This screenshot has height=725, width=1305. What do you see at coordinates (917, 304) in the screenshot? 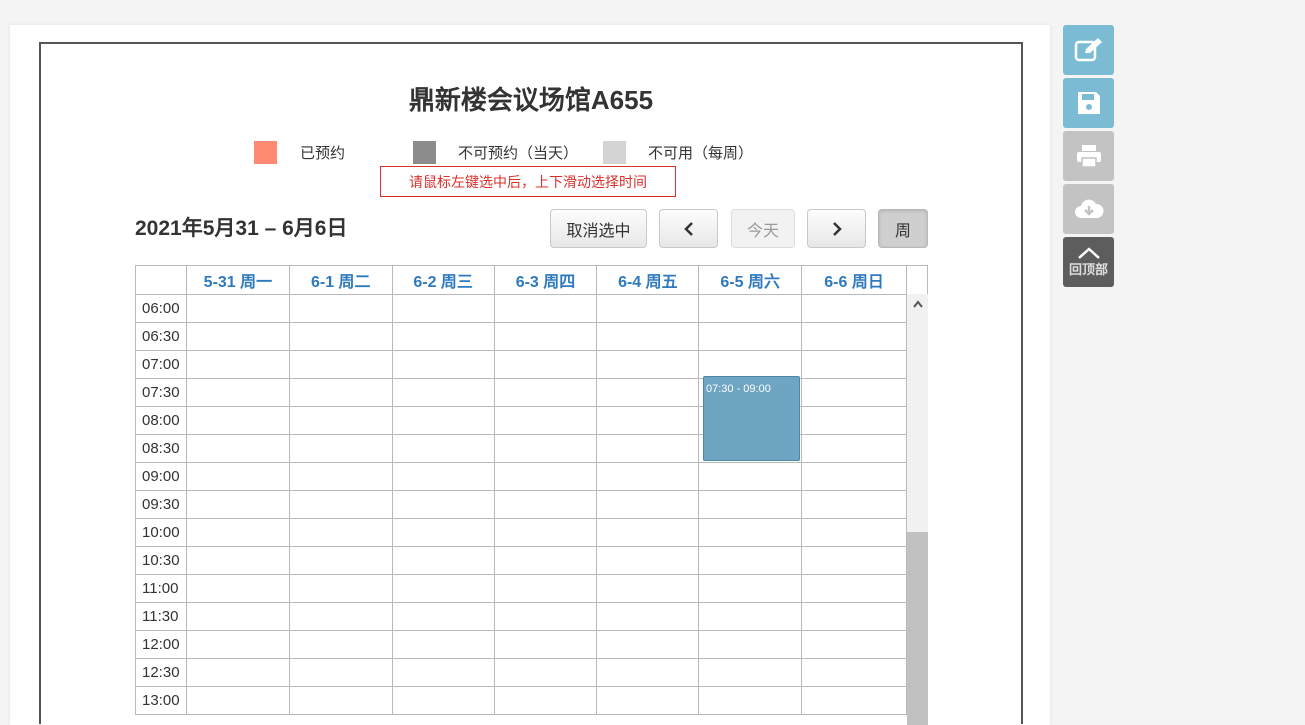
I see `scroll-up-arrow` at bounding box center [917, 304].